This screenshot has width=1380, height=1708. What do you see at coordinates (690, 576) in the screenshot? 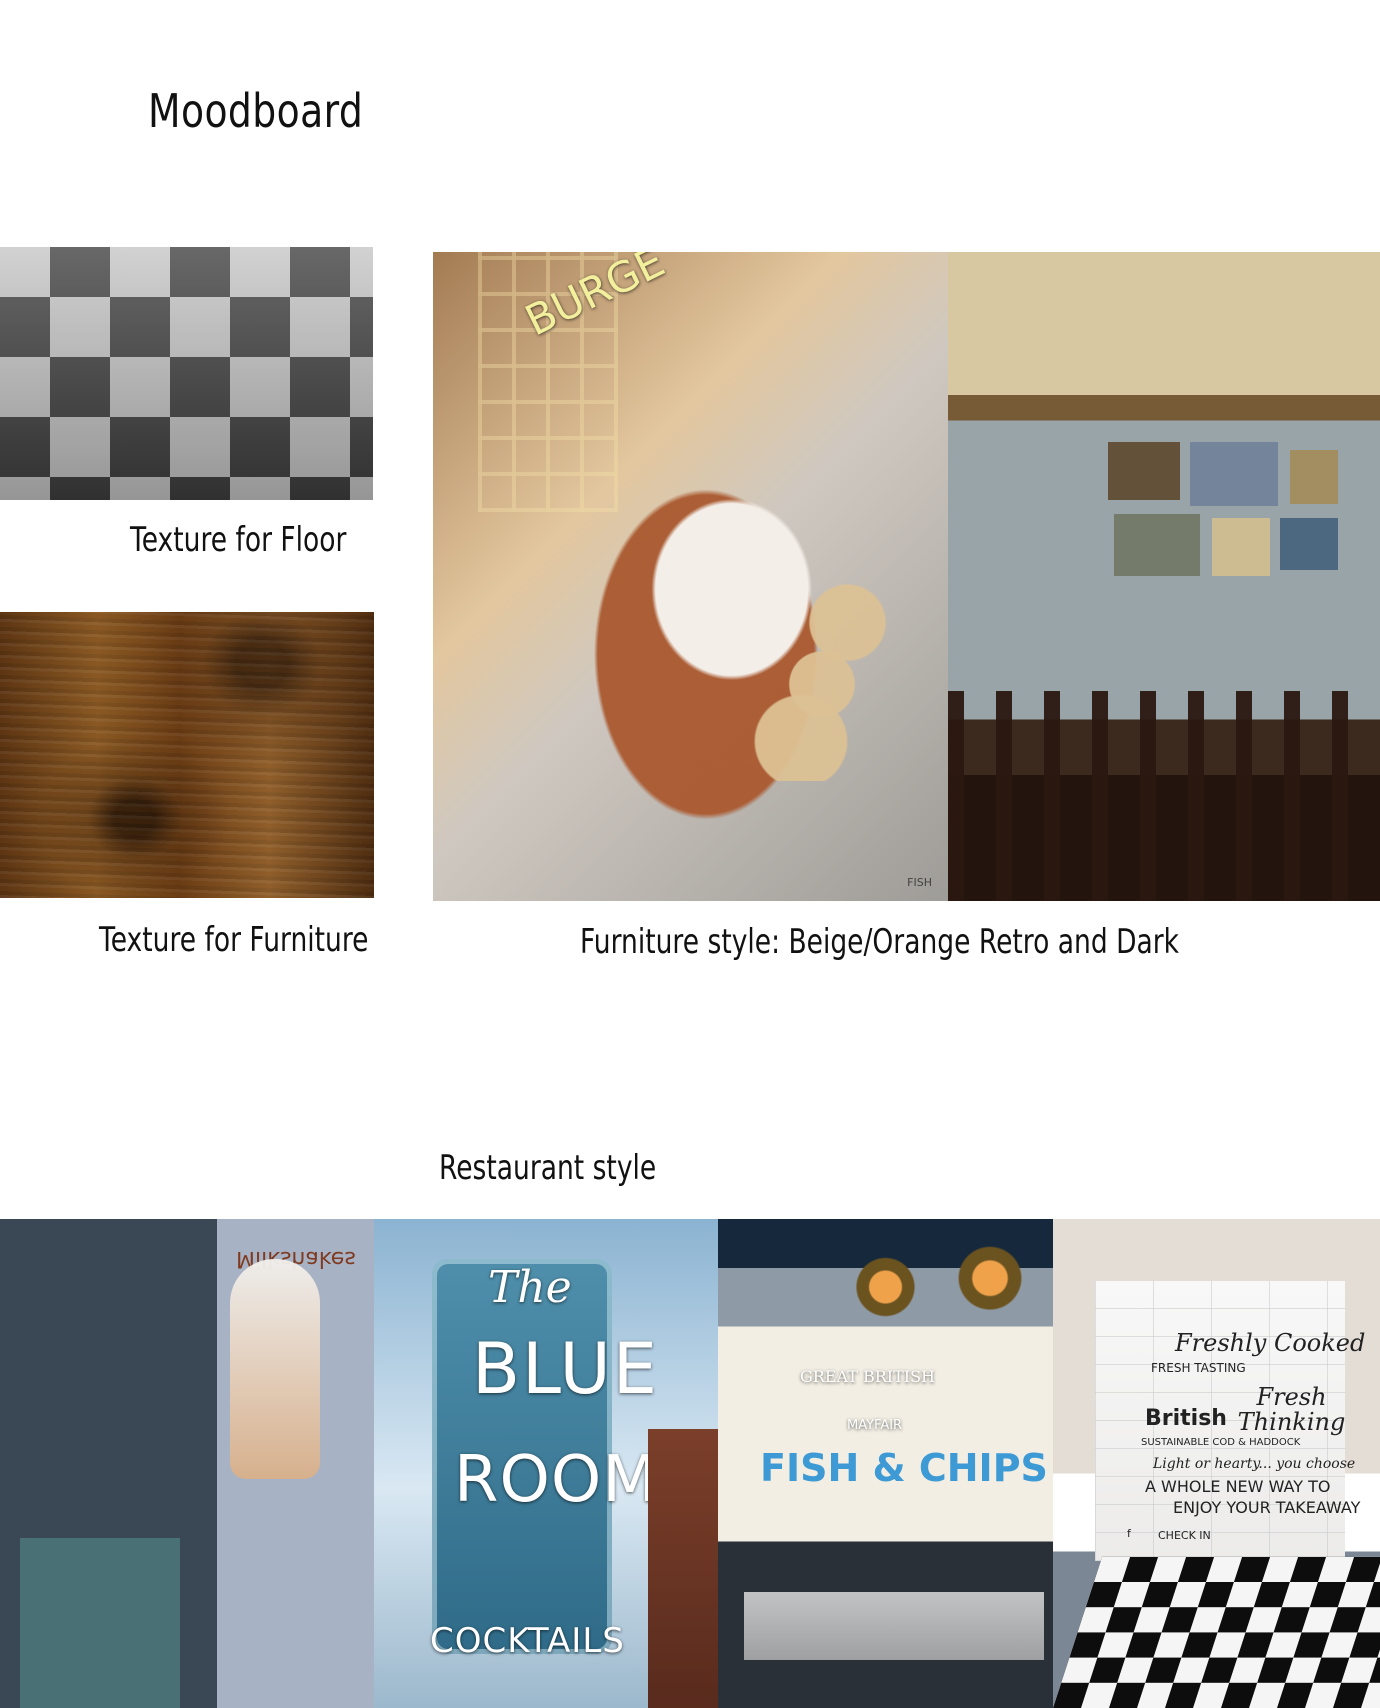
I see `furniture-style-image-left: BURGE FISH` at bounding box center [690, 576].